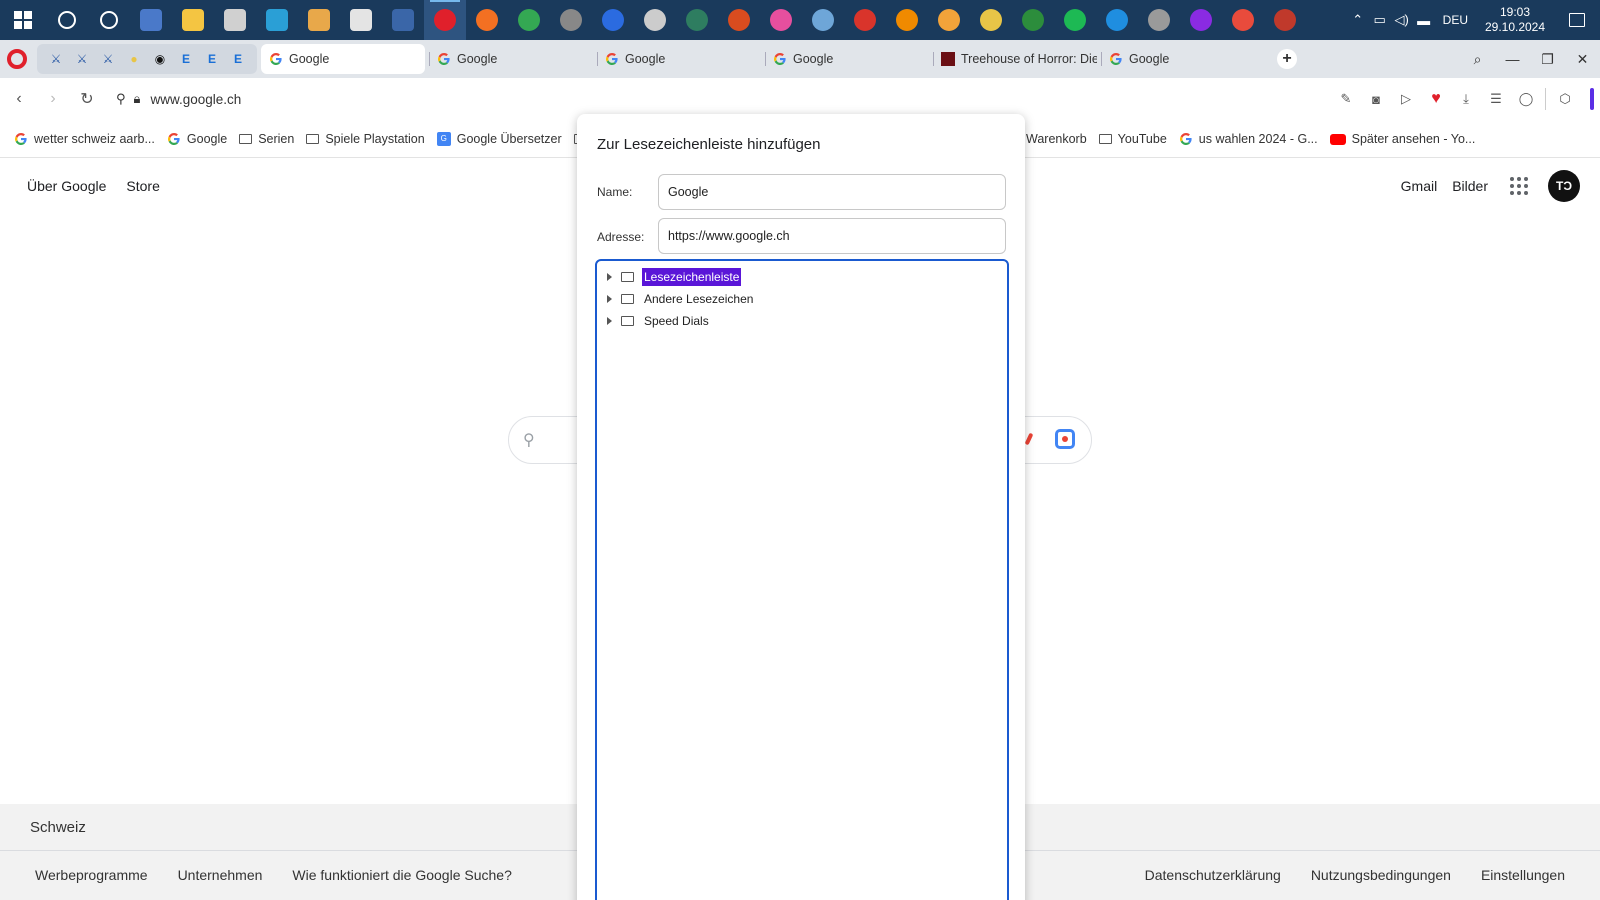  What do you see at coordinates (266, 139) in the screenshot?
I see `bookmark-item: Serien` at bounding box center [266, 139].